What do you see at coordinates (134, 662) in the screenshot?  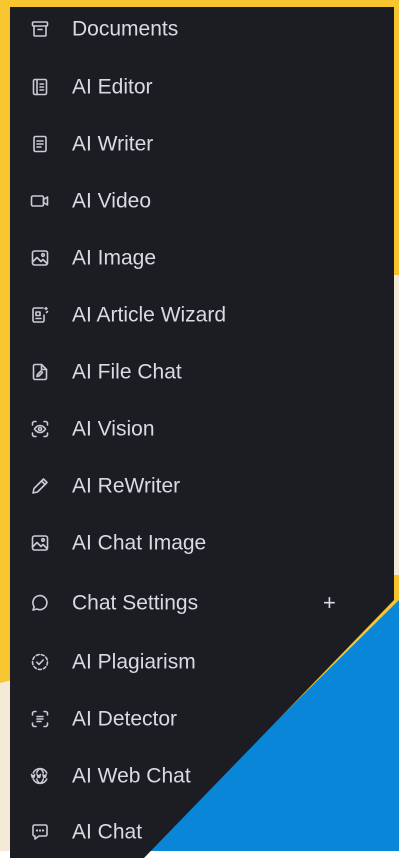 I see `sidebar-item-label: AI Plagiarism` at bounding box center [134, 662].